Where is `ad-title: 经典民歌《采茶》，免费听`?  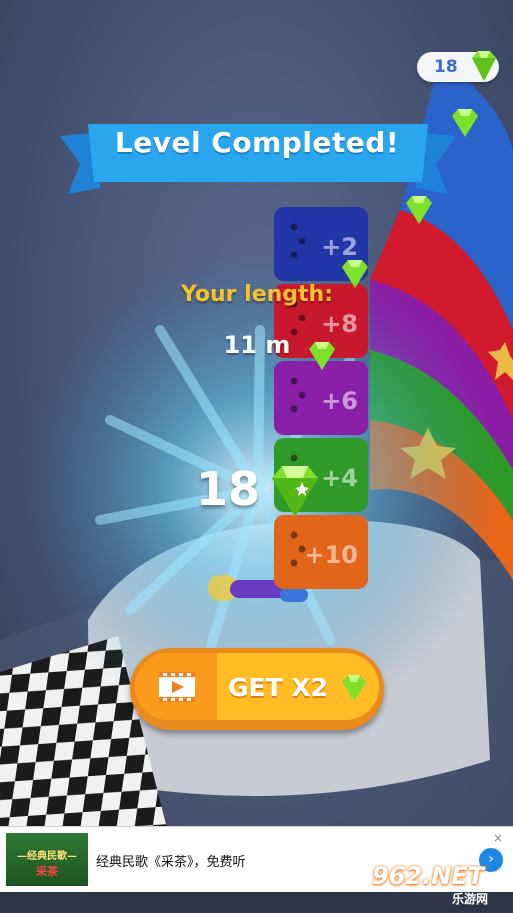 ad-title: 经典民歌《采茶》，免费听 is located at coordinates (171, 860).